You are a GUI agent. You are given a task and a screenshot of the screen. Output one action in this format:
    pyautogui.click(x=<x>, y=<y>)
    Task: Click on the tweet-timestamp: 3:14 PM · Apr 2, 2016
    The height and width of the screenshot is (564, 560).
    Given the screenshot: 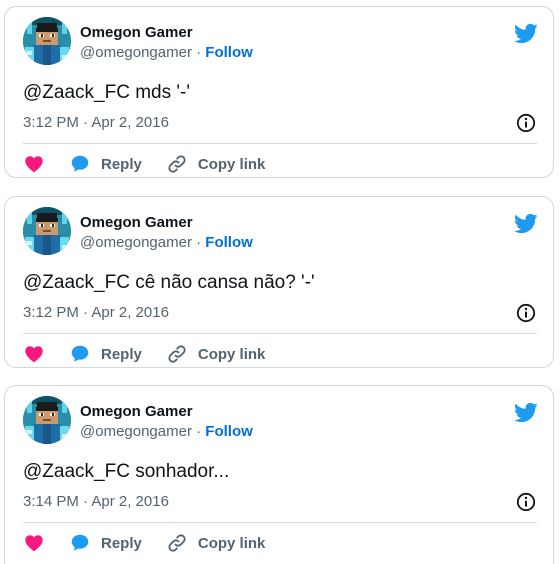 What is the action you would take?
    pyautogui.click(x=96, y=502)
    